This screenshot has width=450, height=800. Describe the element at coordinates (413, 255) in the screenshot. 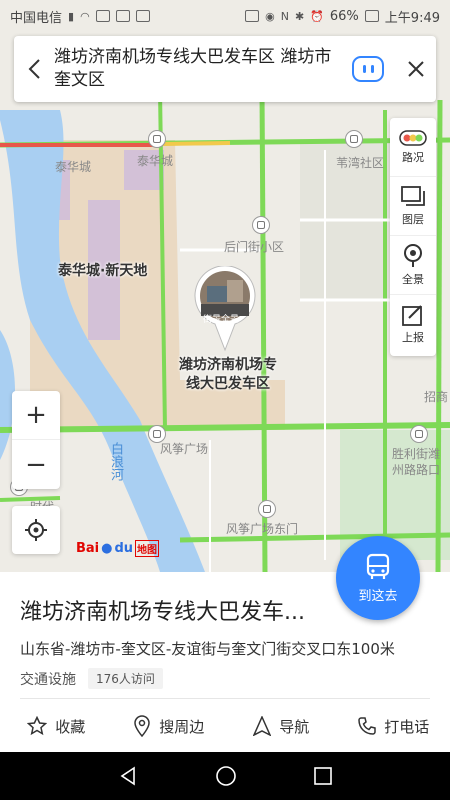

I see `panorama-icon` at that location.